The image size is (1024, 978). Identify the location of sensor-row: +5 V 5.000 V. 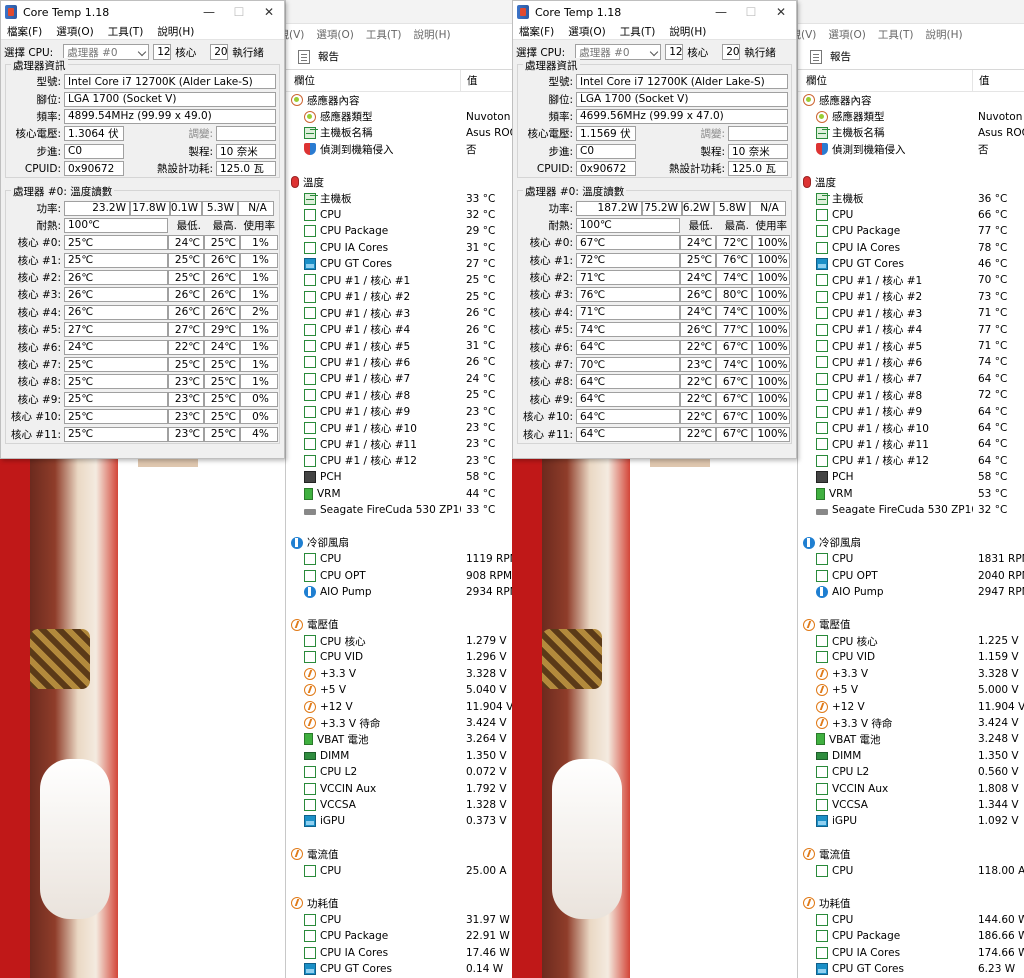
(911, 690).